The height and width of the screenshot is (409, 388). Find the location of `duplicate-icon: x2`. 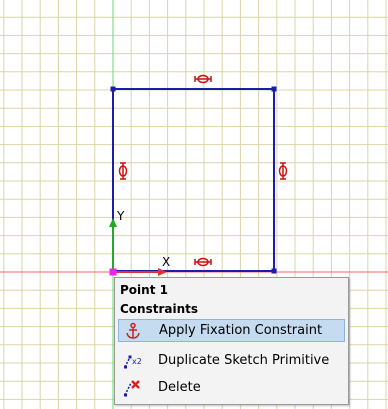

duplicate-icon: x2 is located at coordinates (132, 362).